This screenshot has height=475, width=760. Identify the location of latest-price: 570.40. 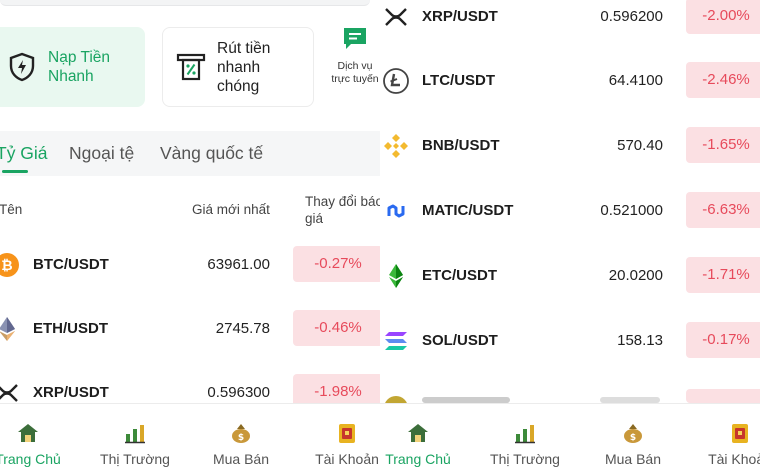
(640, 145).